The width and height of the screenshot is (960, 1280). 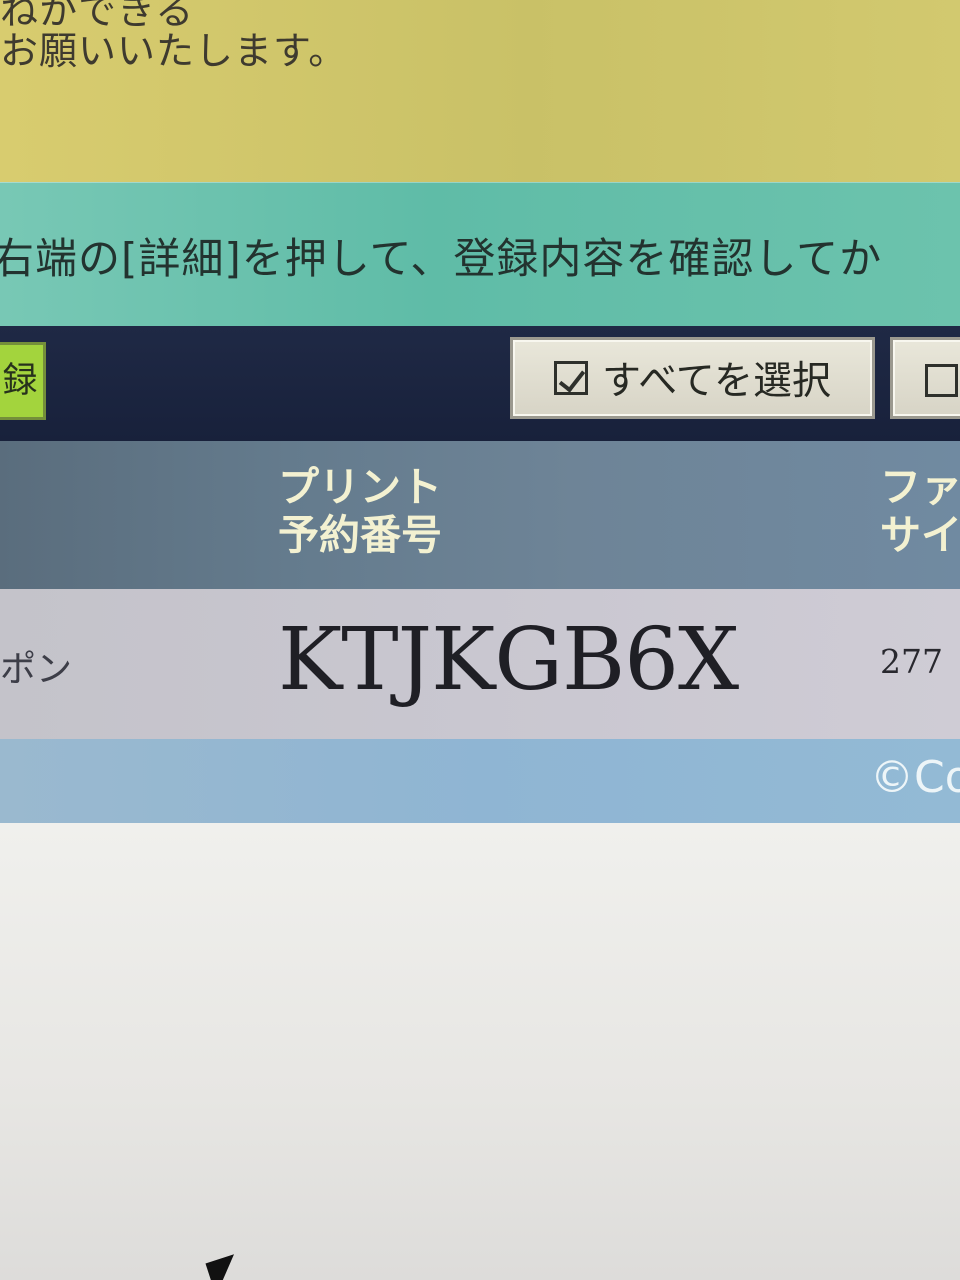 I want to click on file-header-line-1: ファ, so click(x=920, y=487).